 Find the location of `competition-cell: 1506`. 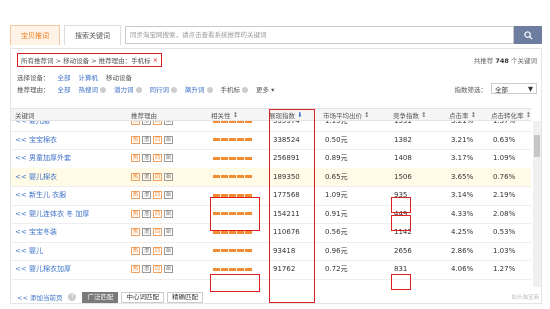

competition-cell: 1506 is located at coordinates (403, 176).